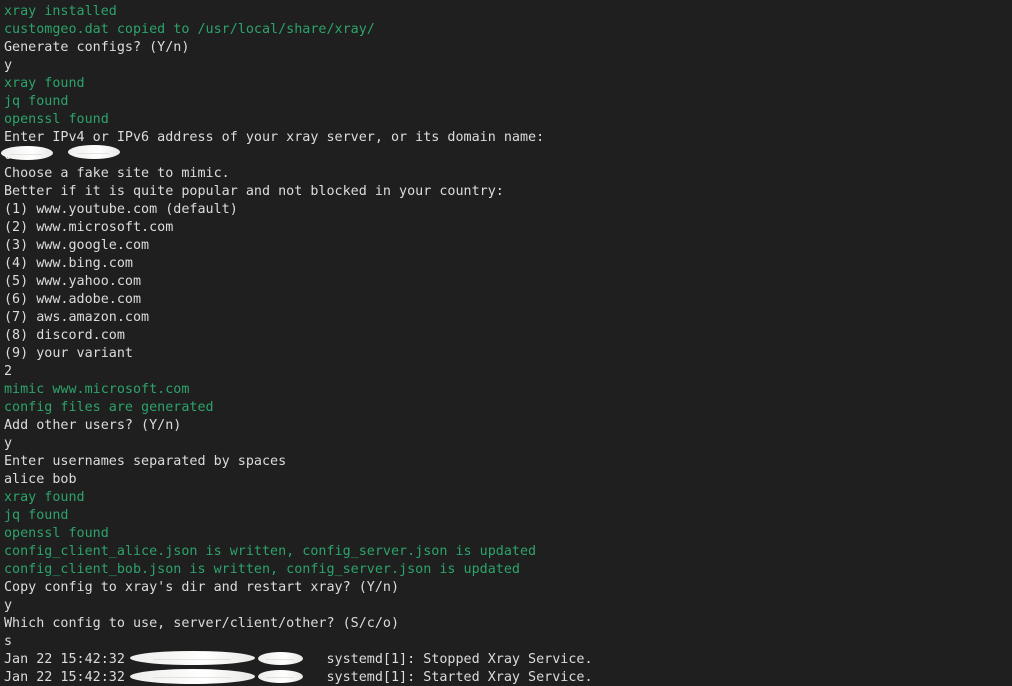 This screenshot has width=1012, height=686. I want to click on terminal-line-22: mimic www.microsoft.com, so click(97, 389).